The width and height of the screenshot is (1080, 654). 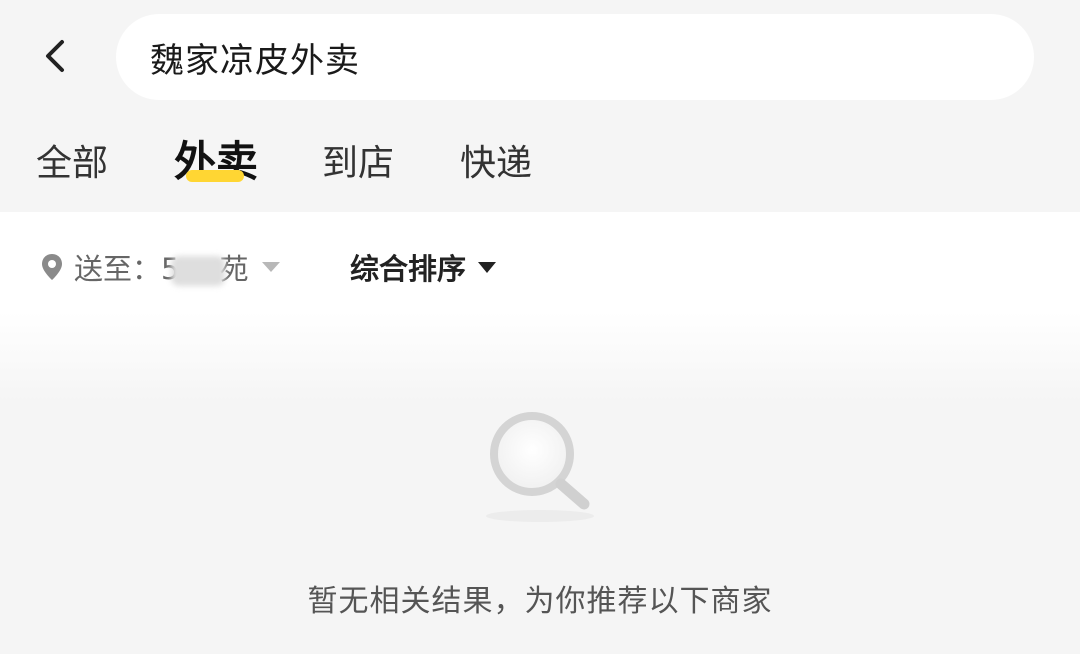 What do you see at coordinates (540, 160) in the screenshot?
I see `category-tabs: 全部 外卖 到店 快递` at bounding box center [540, 160].